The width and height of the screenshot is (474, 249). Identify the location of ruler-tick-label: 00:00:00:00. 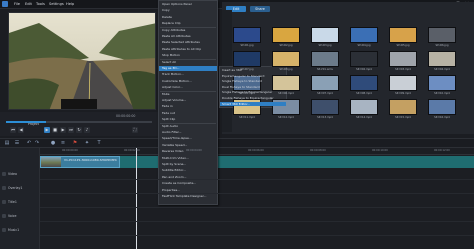
(70, 150).